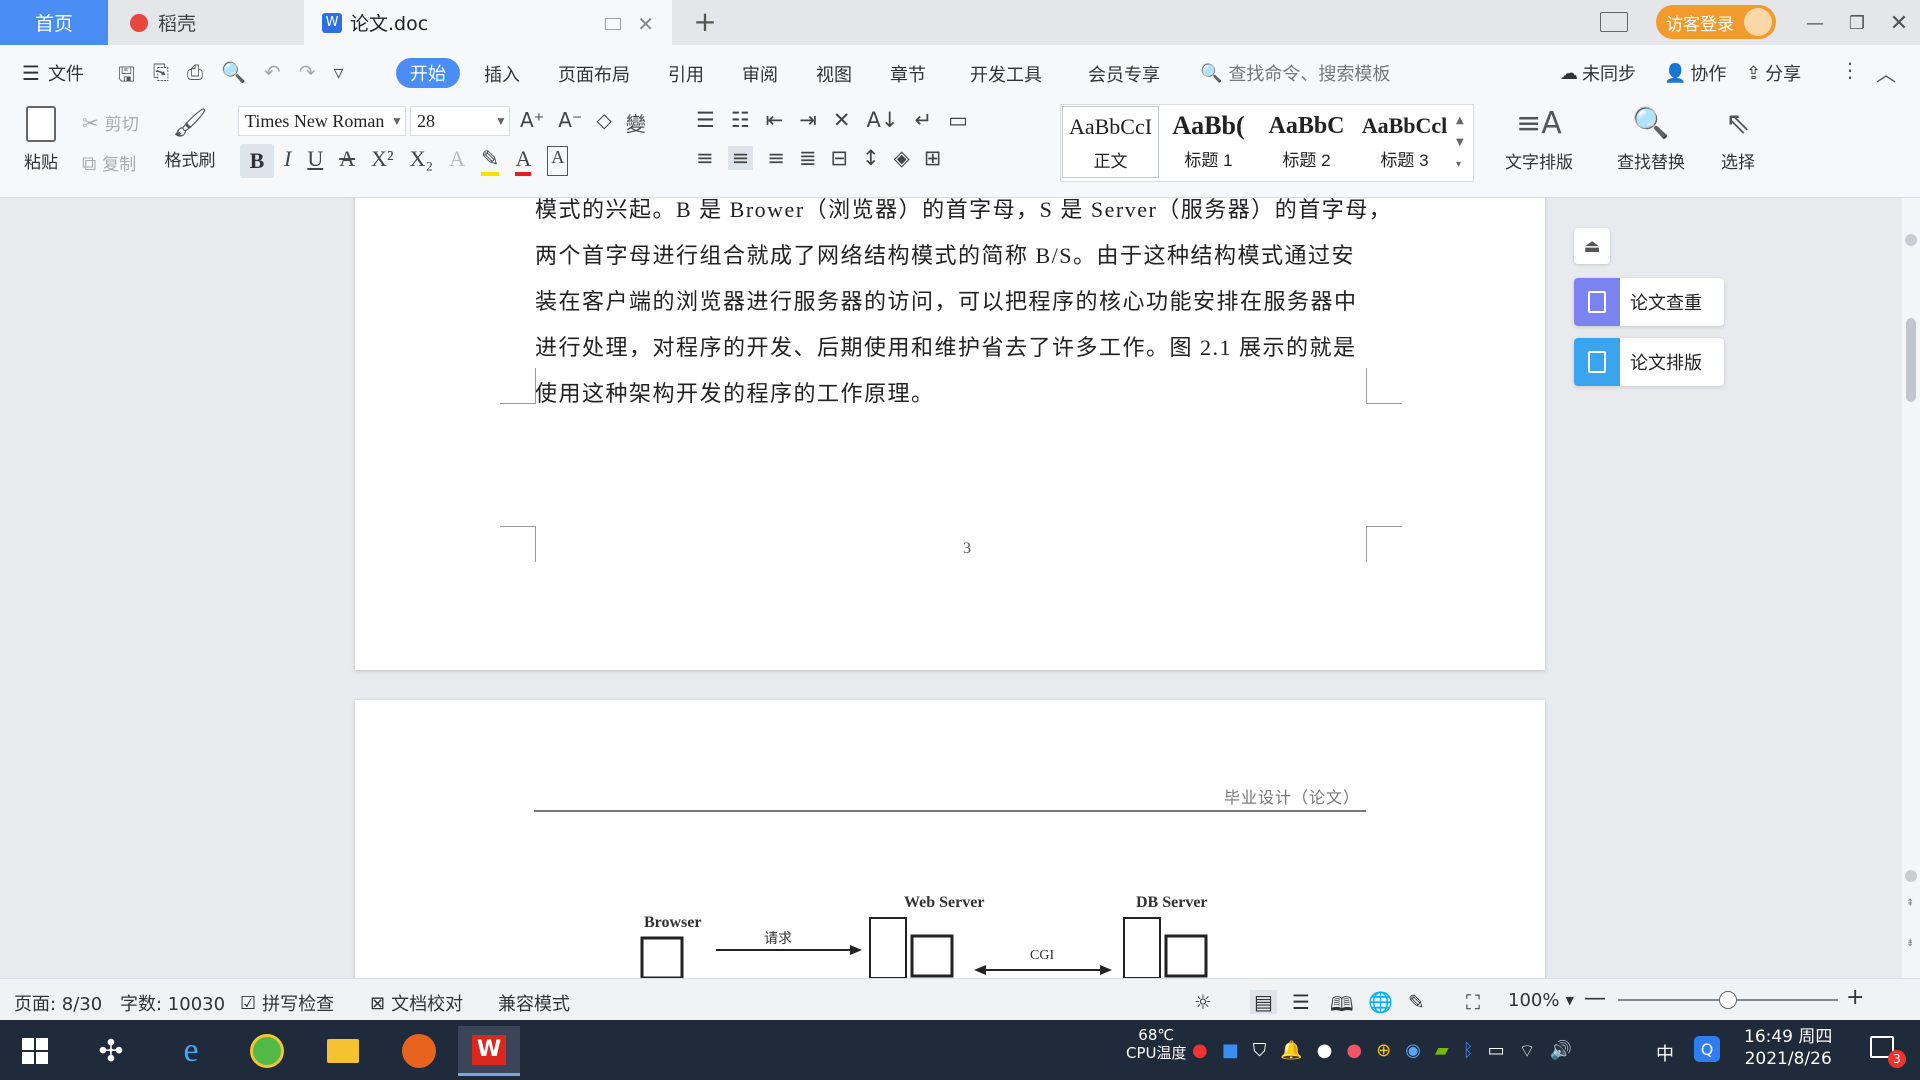  What do you see at coordinates (416, 1003) in the screenshot?
I see `proofread-button: ⊠ 文档校对` at bounding box center [416, 1003].